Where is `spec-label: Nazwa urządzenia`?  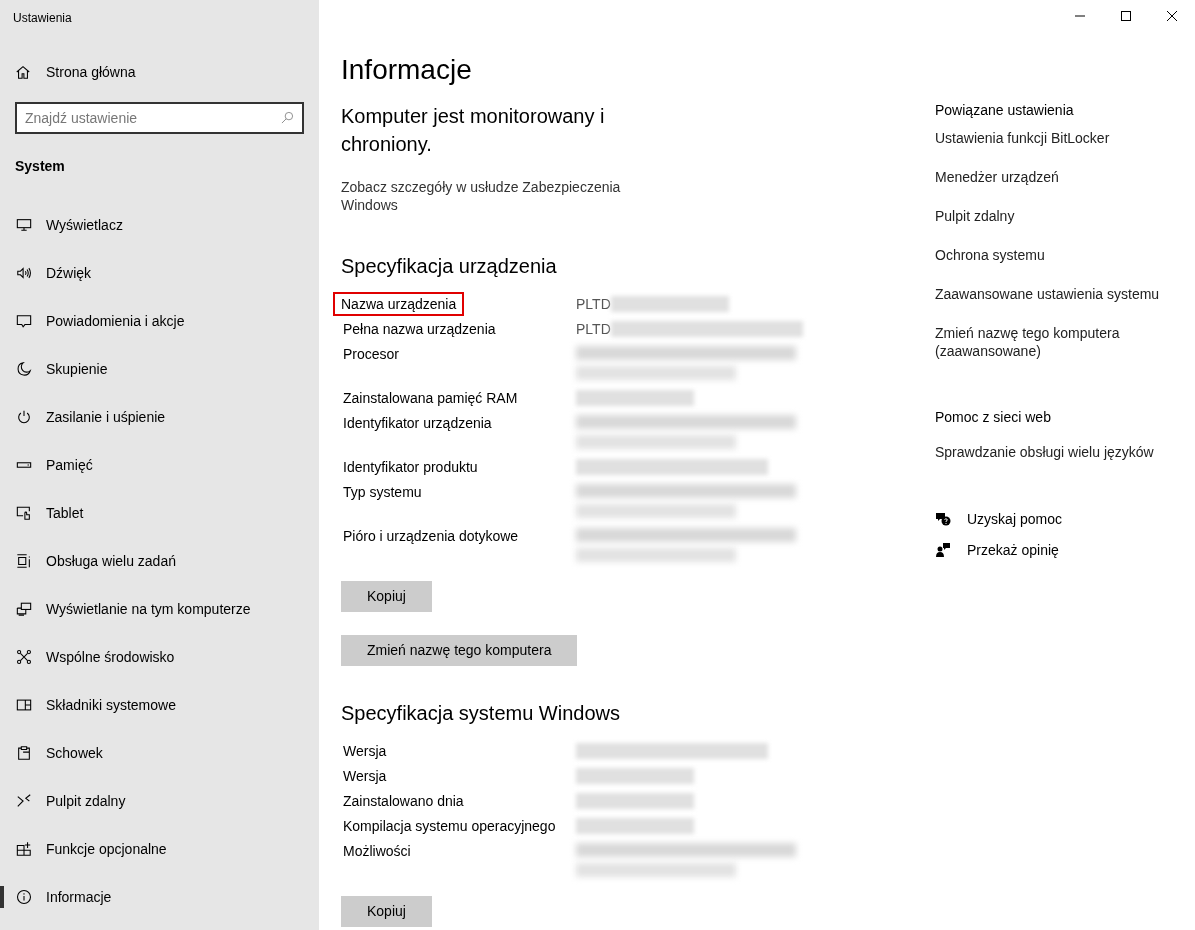
spec-label: Nazwa urządzenia is located at coordinates (399, 304).